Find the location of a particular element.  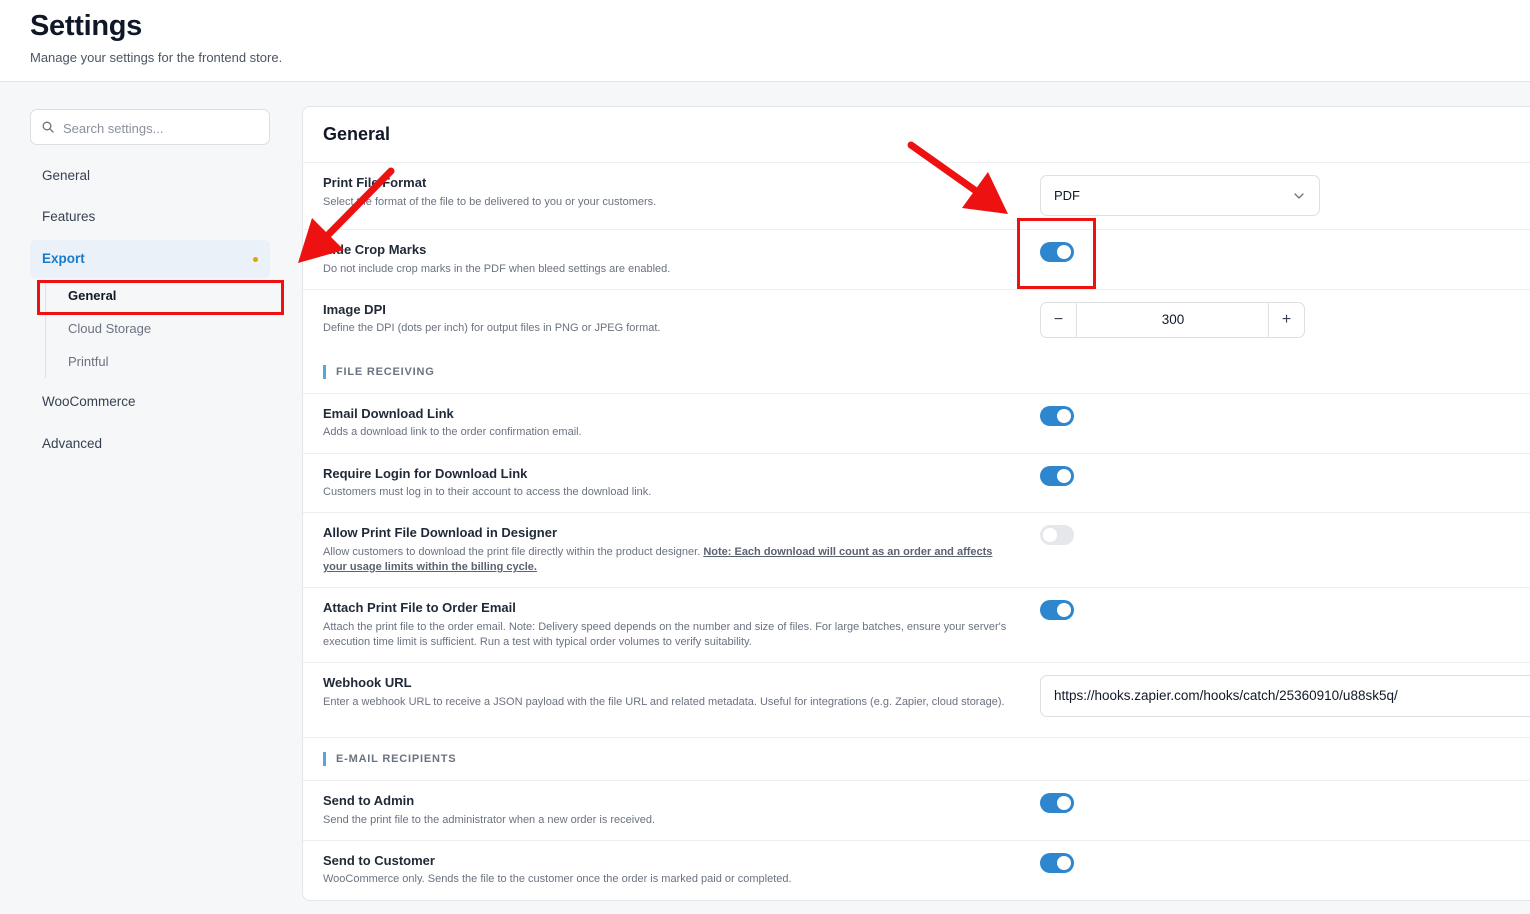

annotation-arrow-left is located at coordinates (346, 215).